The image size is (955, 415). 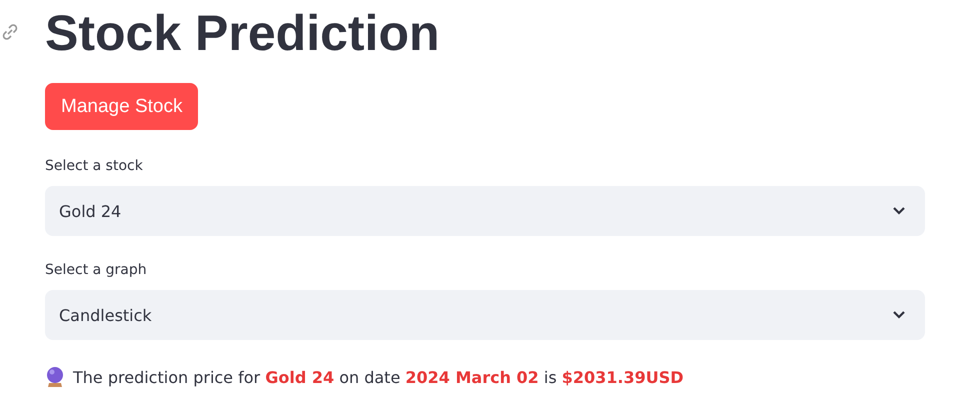 What do you see at coordinates (94, 166) in the screenshot?
I see `select-label: Select a stock` at bounding box center [94, 166].